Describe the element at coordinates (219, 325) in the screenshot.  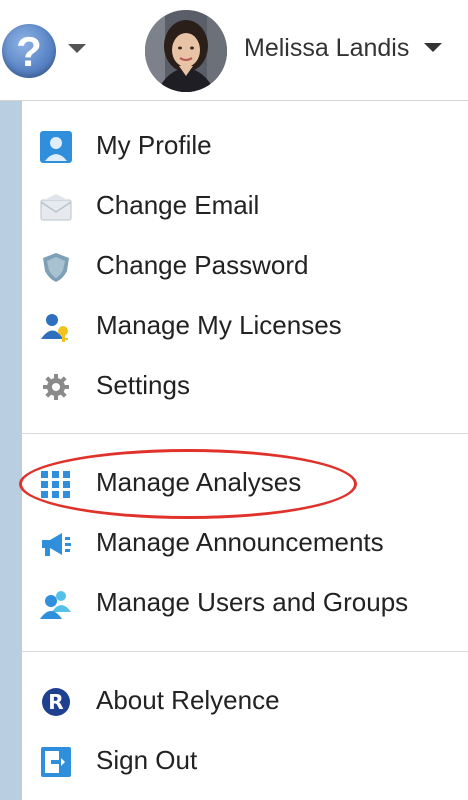
I see `menu-item-label: Manage My Licenses` at that location.